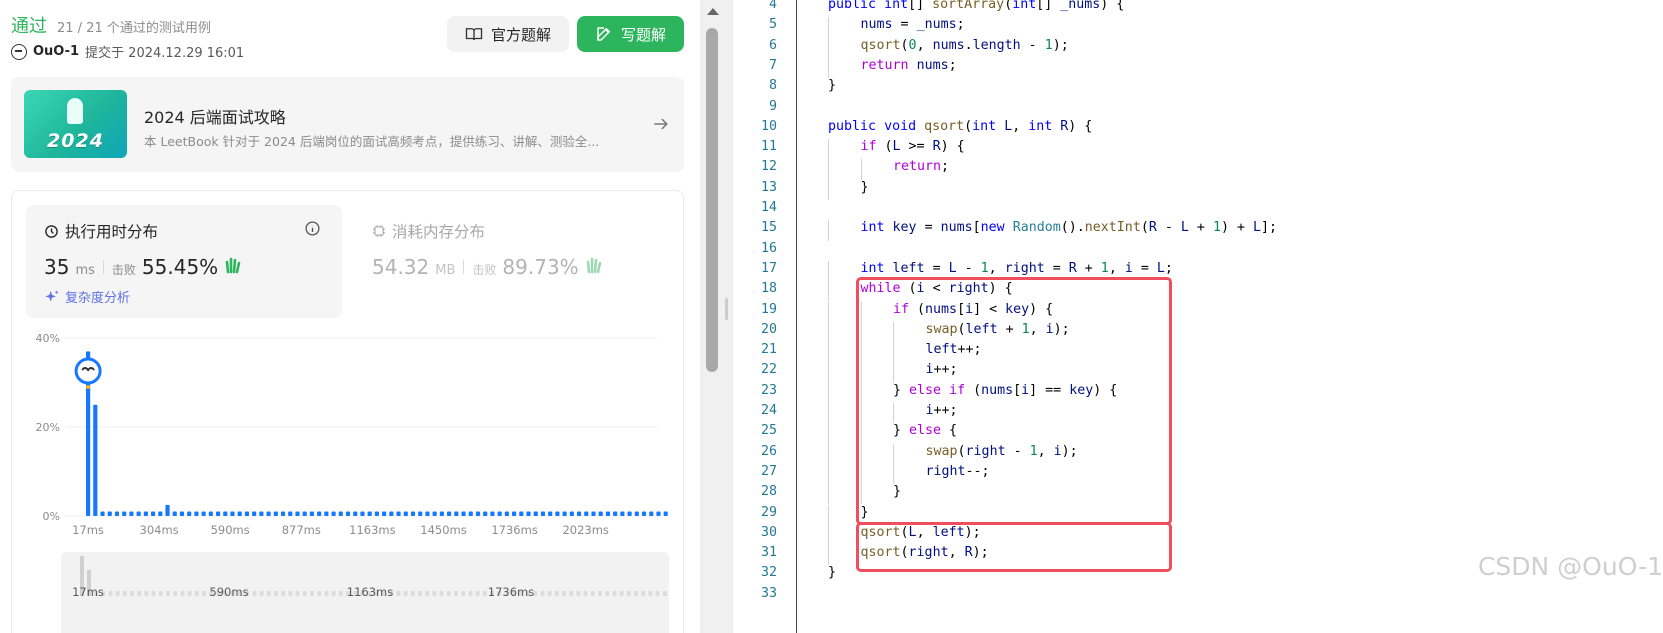  I want to click on line-number: 33, so click(768, 593).